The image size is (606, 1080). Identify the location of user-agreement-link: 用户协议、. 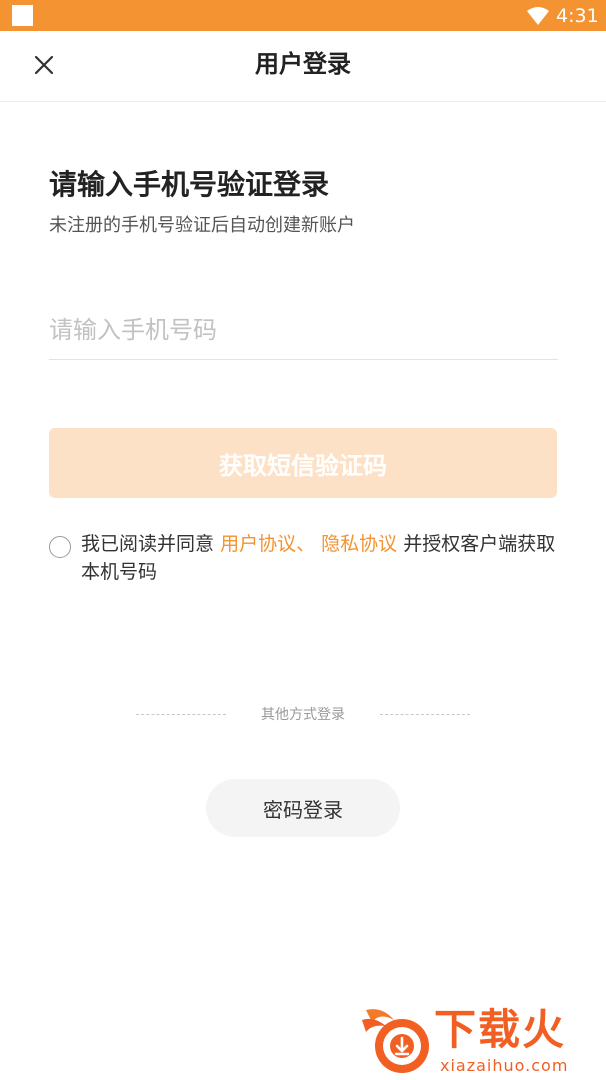
(267, 544).